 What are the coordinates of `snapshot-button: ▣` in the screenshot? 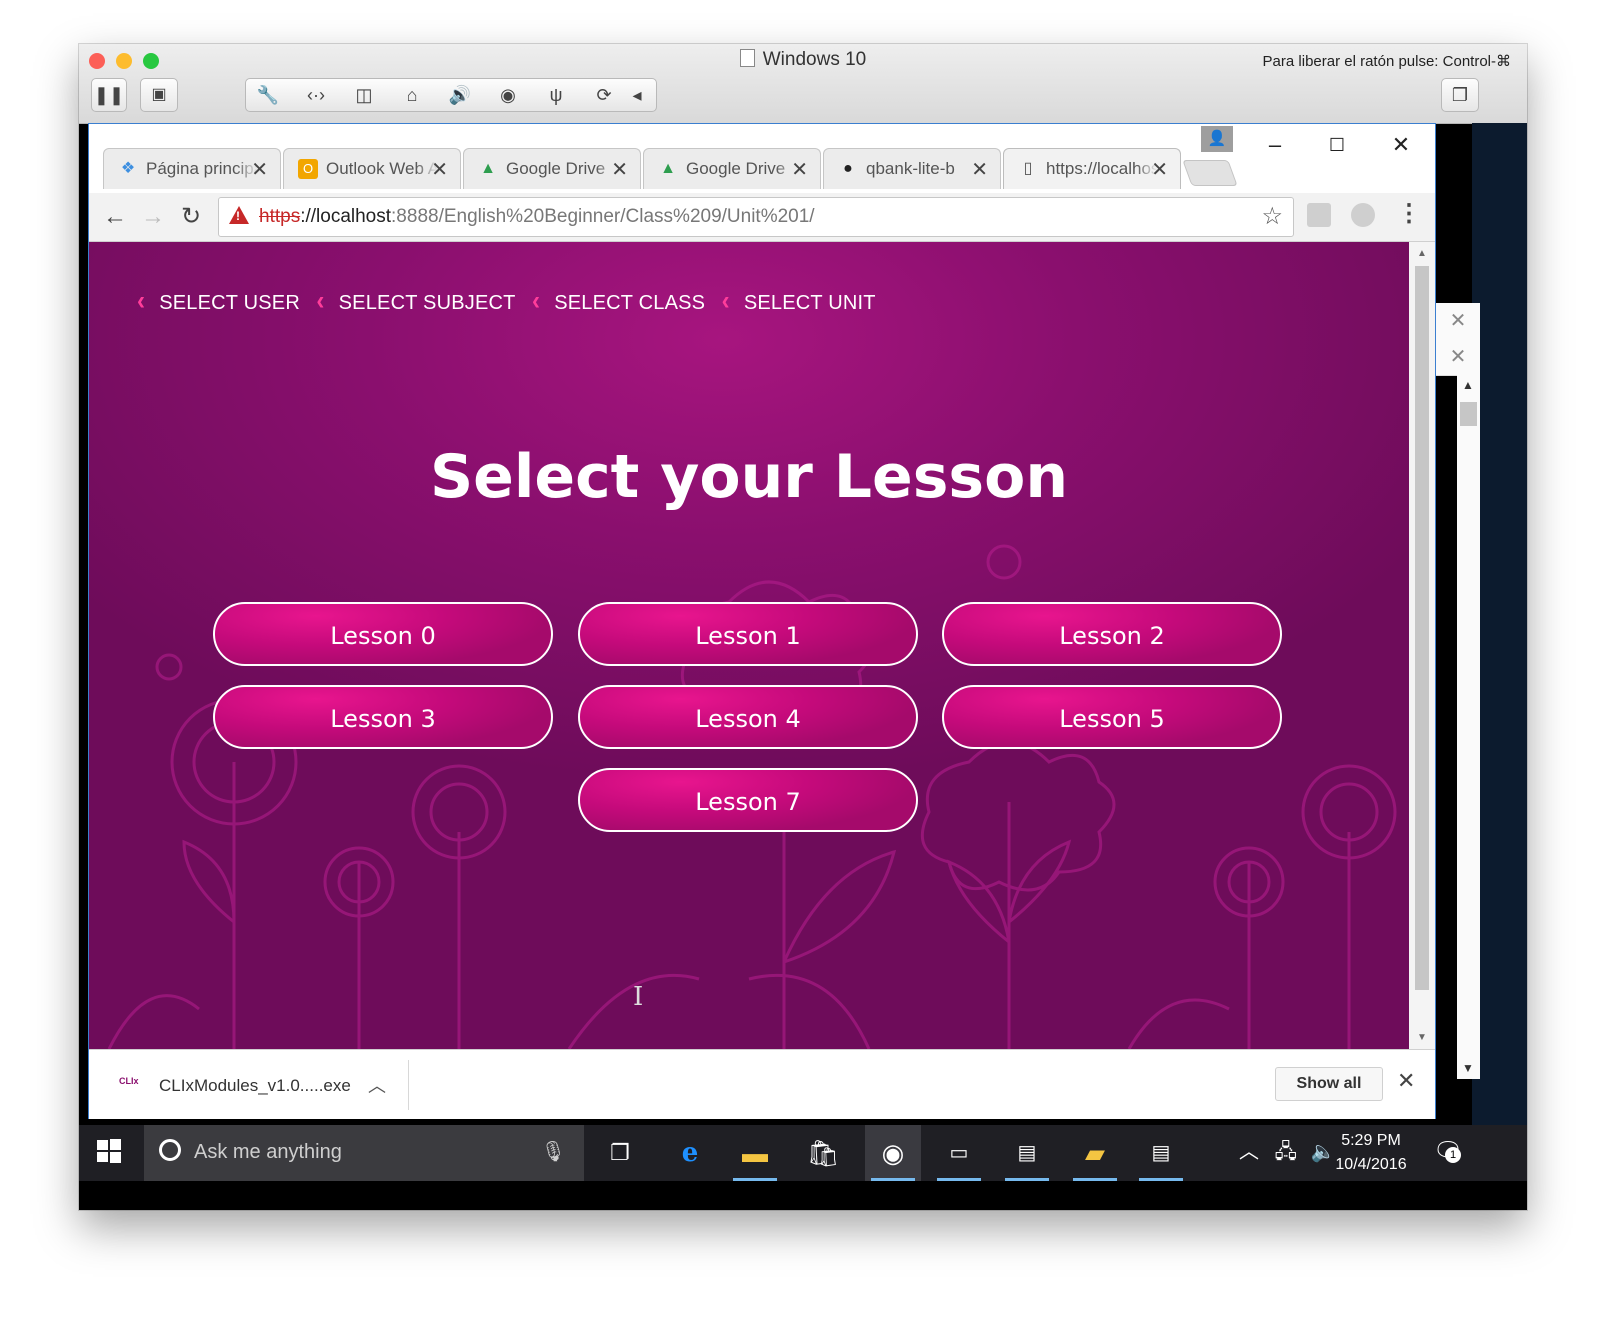 It's located at (159, 95).